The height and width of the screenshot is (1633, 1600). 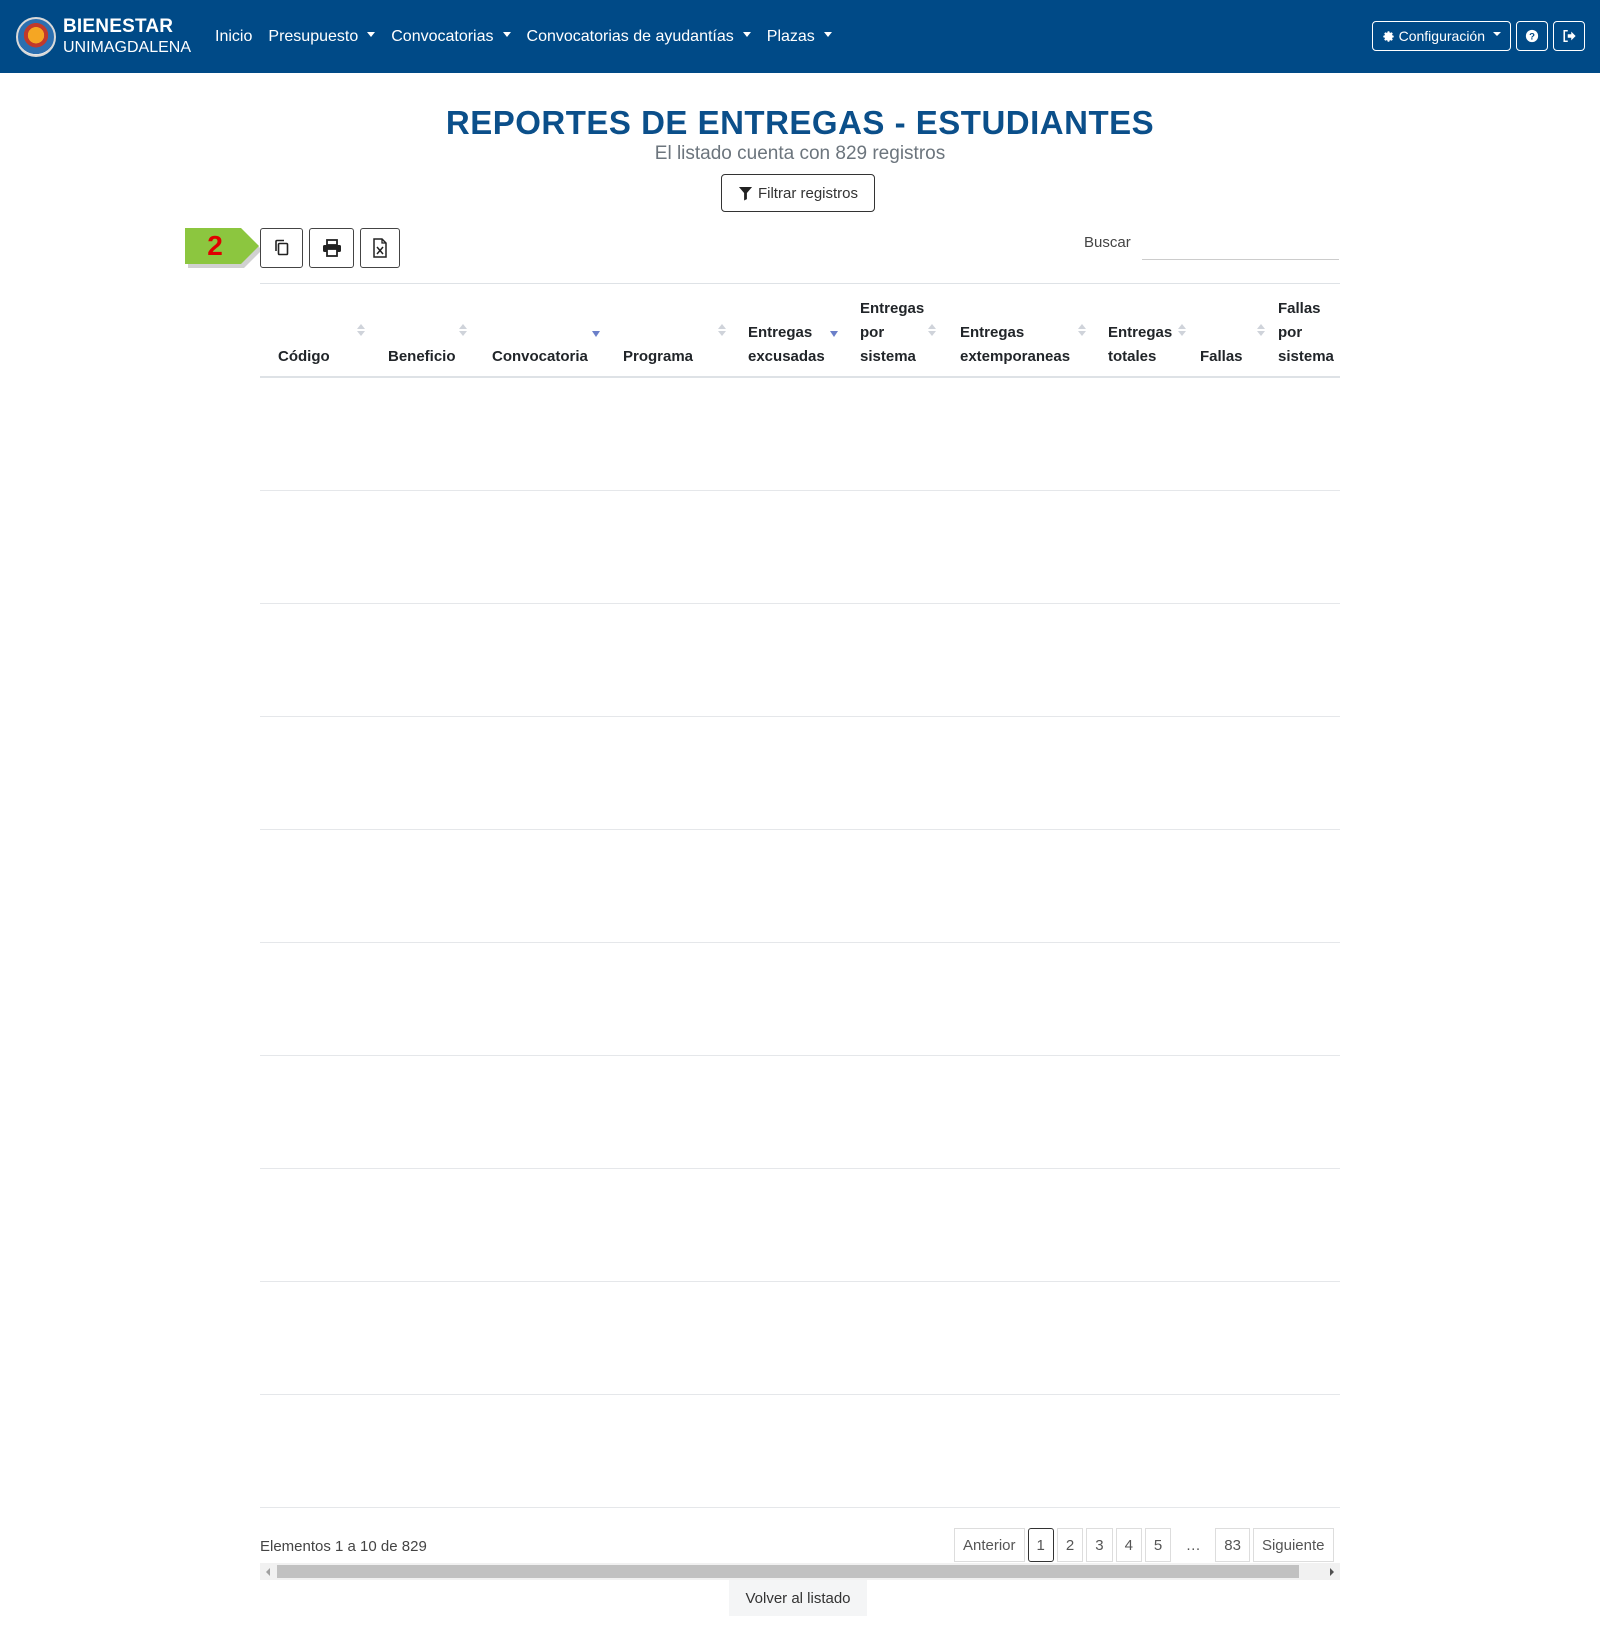 I want to click on nav-item-label: Convocatorias de ayudantías, so click(x=630, y=36).